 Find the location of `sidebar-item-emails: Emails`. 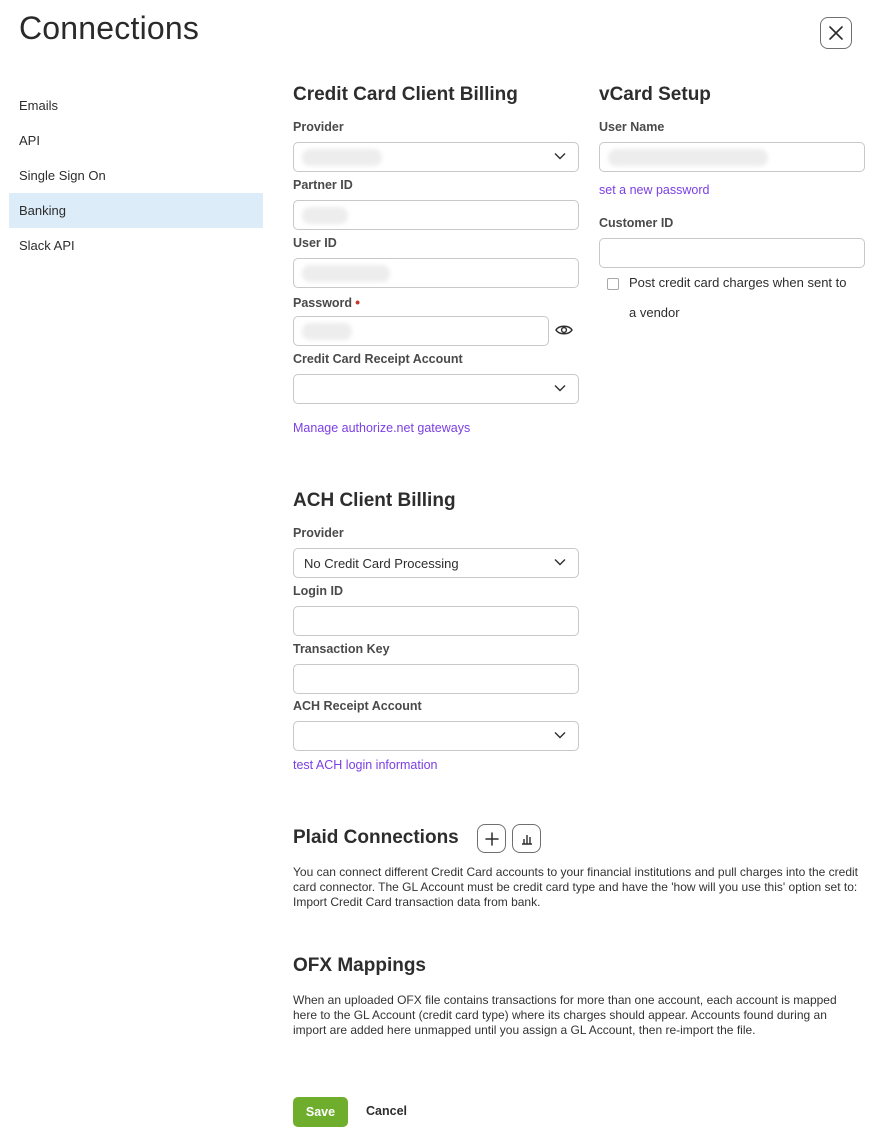

sidebar-item-emails: Emails is located at coordinates (136, 105).